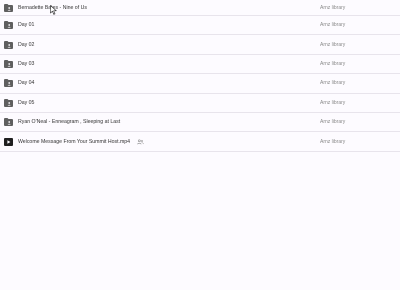  What do you see at coordinates (140, 141) in the screenshot?
I see `shared-people-icon` at bounding box center [140, 141].